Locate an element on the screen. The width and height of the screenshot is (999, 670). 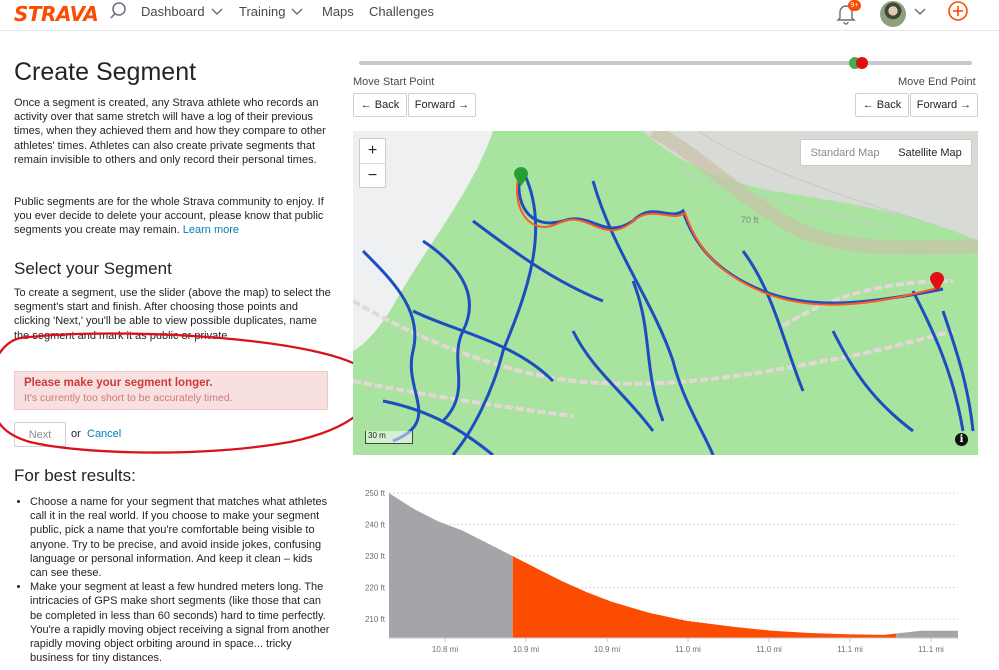
nav-dashboard: Dashboard is located at coordinates (182, 11).